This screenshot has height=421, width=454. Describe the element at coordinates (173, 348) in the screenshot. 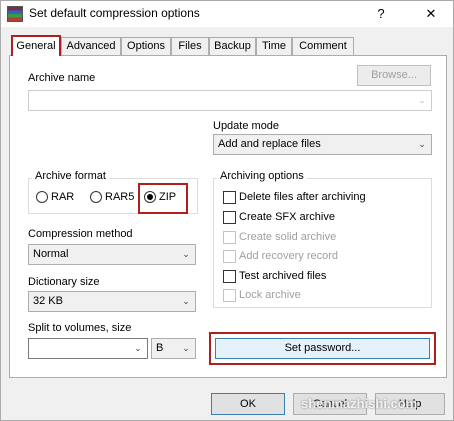

I see `split-unit-select: B ⌄` at that location.